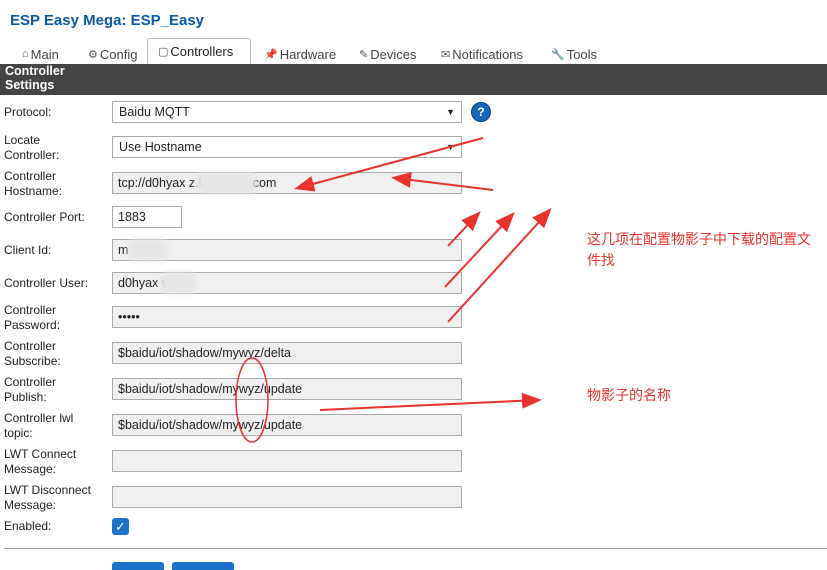  Describe the element at coordinates (629, 396) in the screenshot. I see `annotation-note-shadow-name: 物影子的名称` at that location.